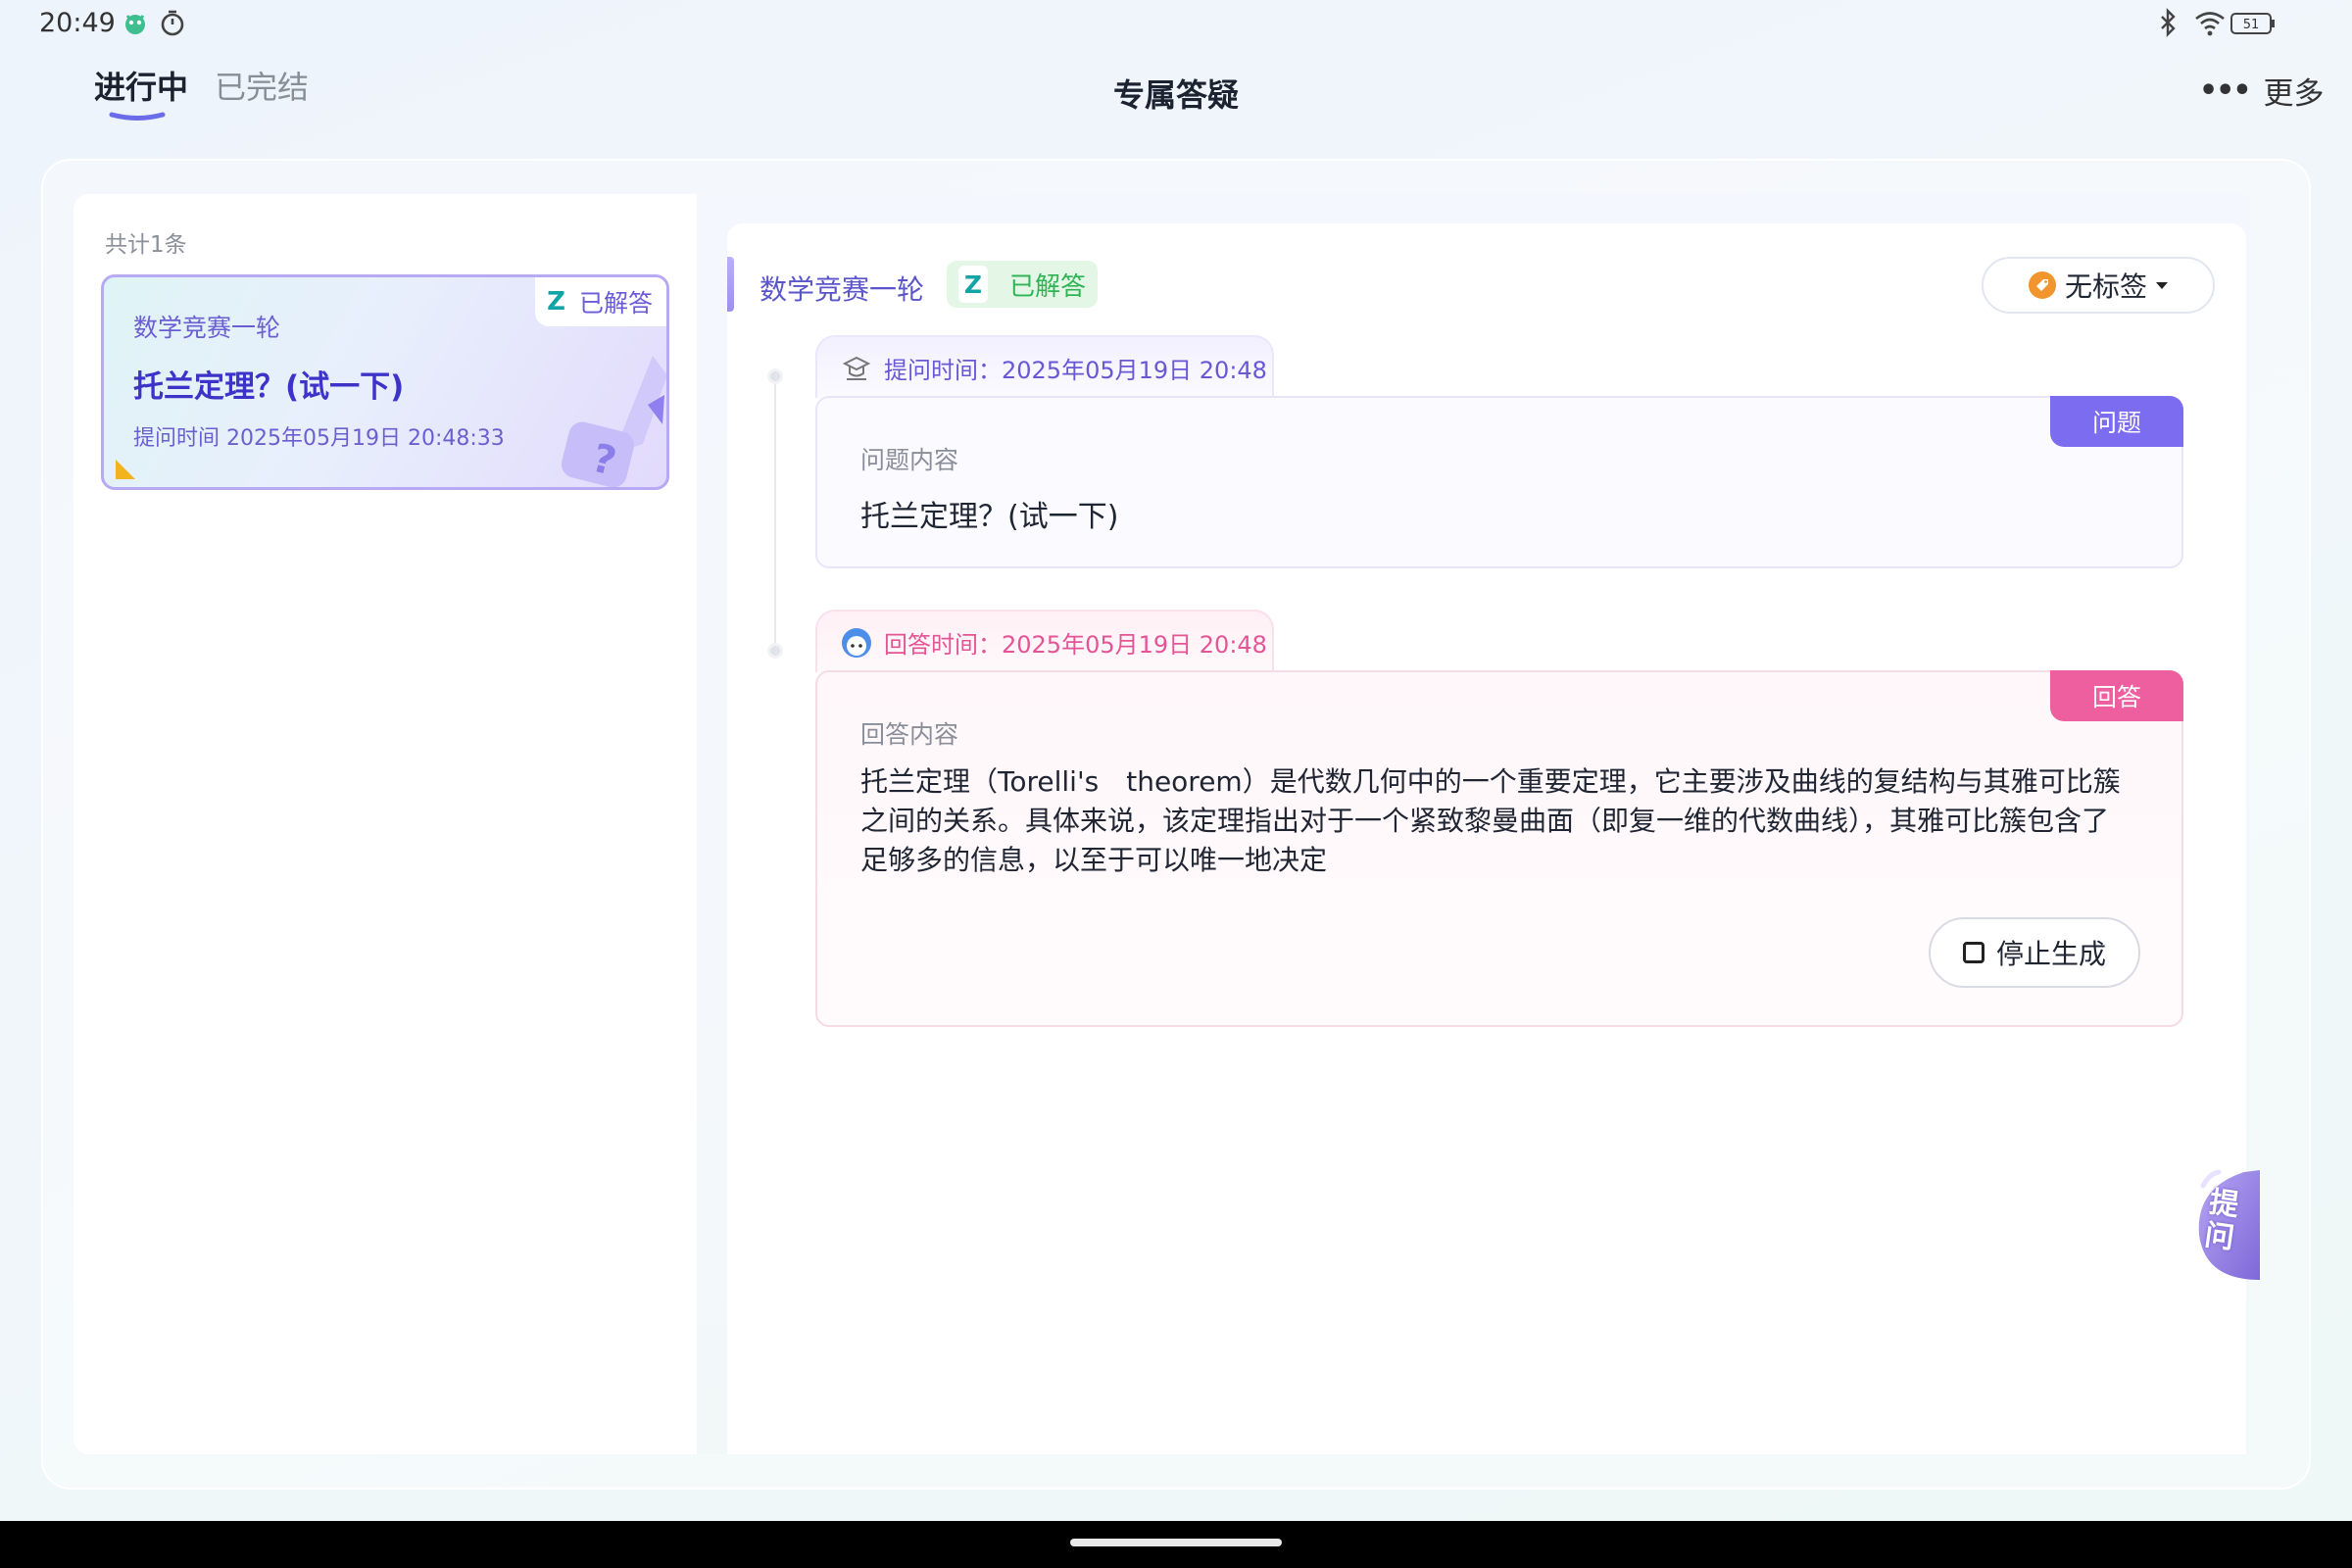  What do you see at coordinates (2162, 285) in the screenshot?
I see `caret-down-icon` at bounding box center [2162, 285].